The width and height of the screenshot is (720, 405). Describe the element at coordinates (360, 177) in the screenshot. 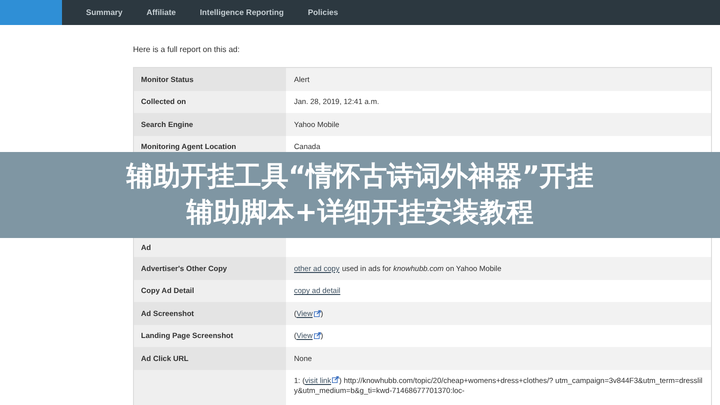

I see `banner-text: 辅助开挂工具“情怀古诗词外神器”开挂` at that location.